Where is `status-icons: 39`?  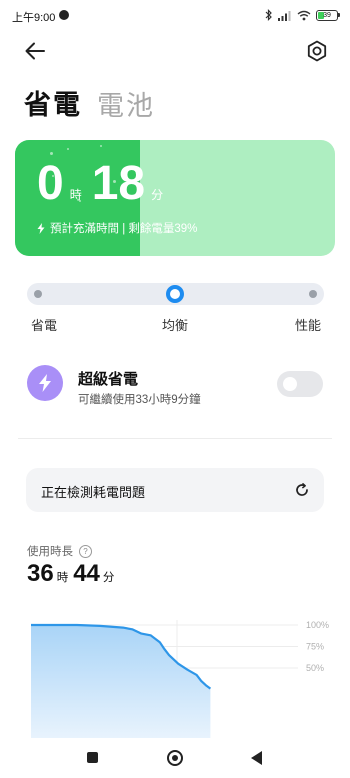
status-icons: 39 is located at coordinates (302, 15).